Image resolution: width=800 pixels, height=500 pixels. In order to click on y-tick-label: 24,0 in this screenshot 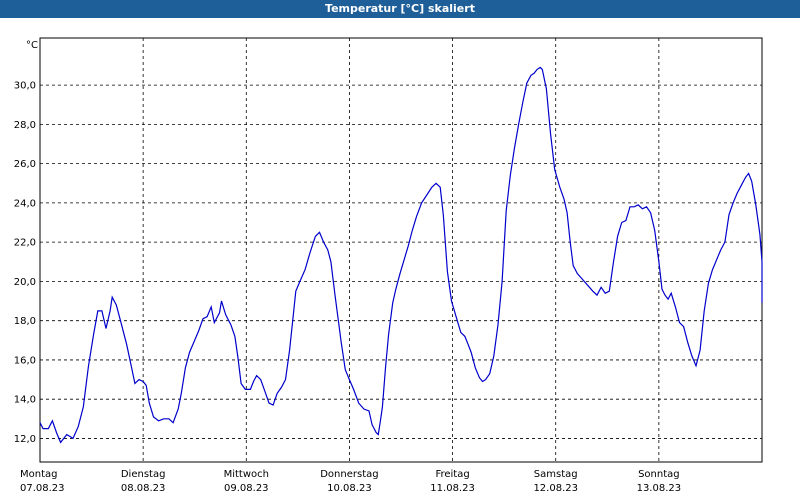, I will do `click(25, 203)`.